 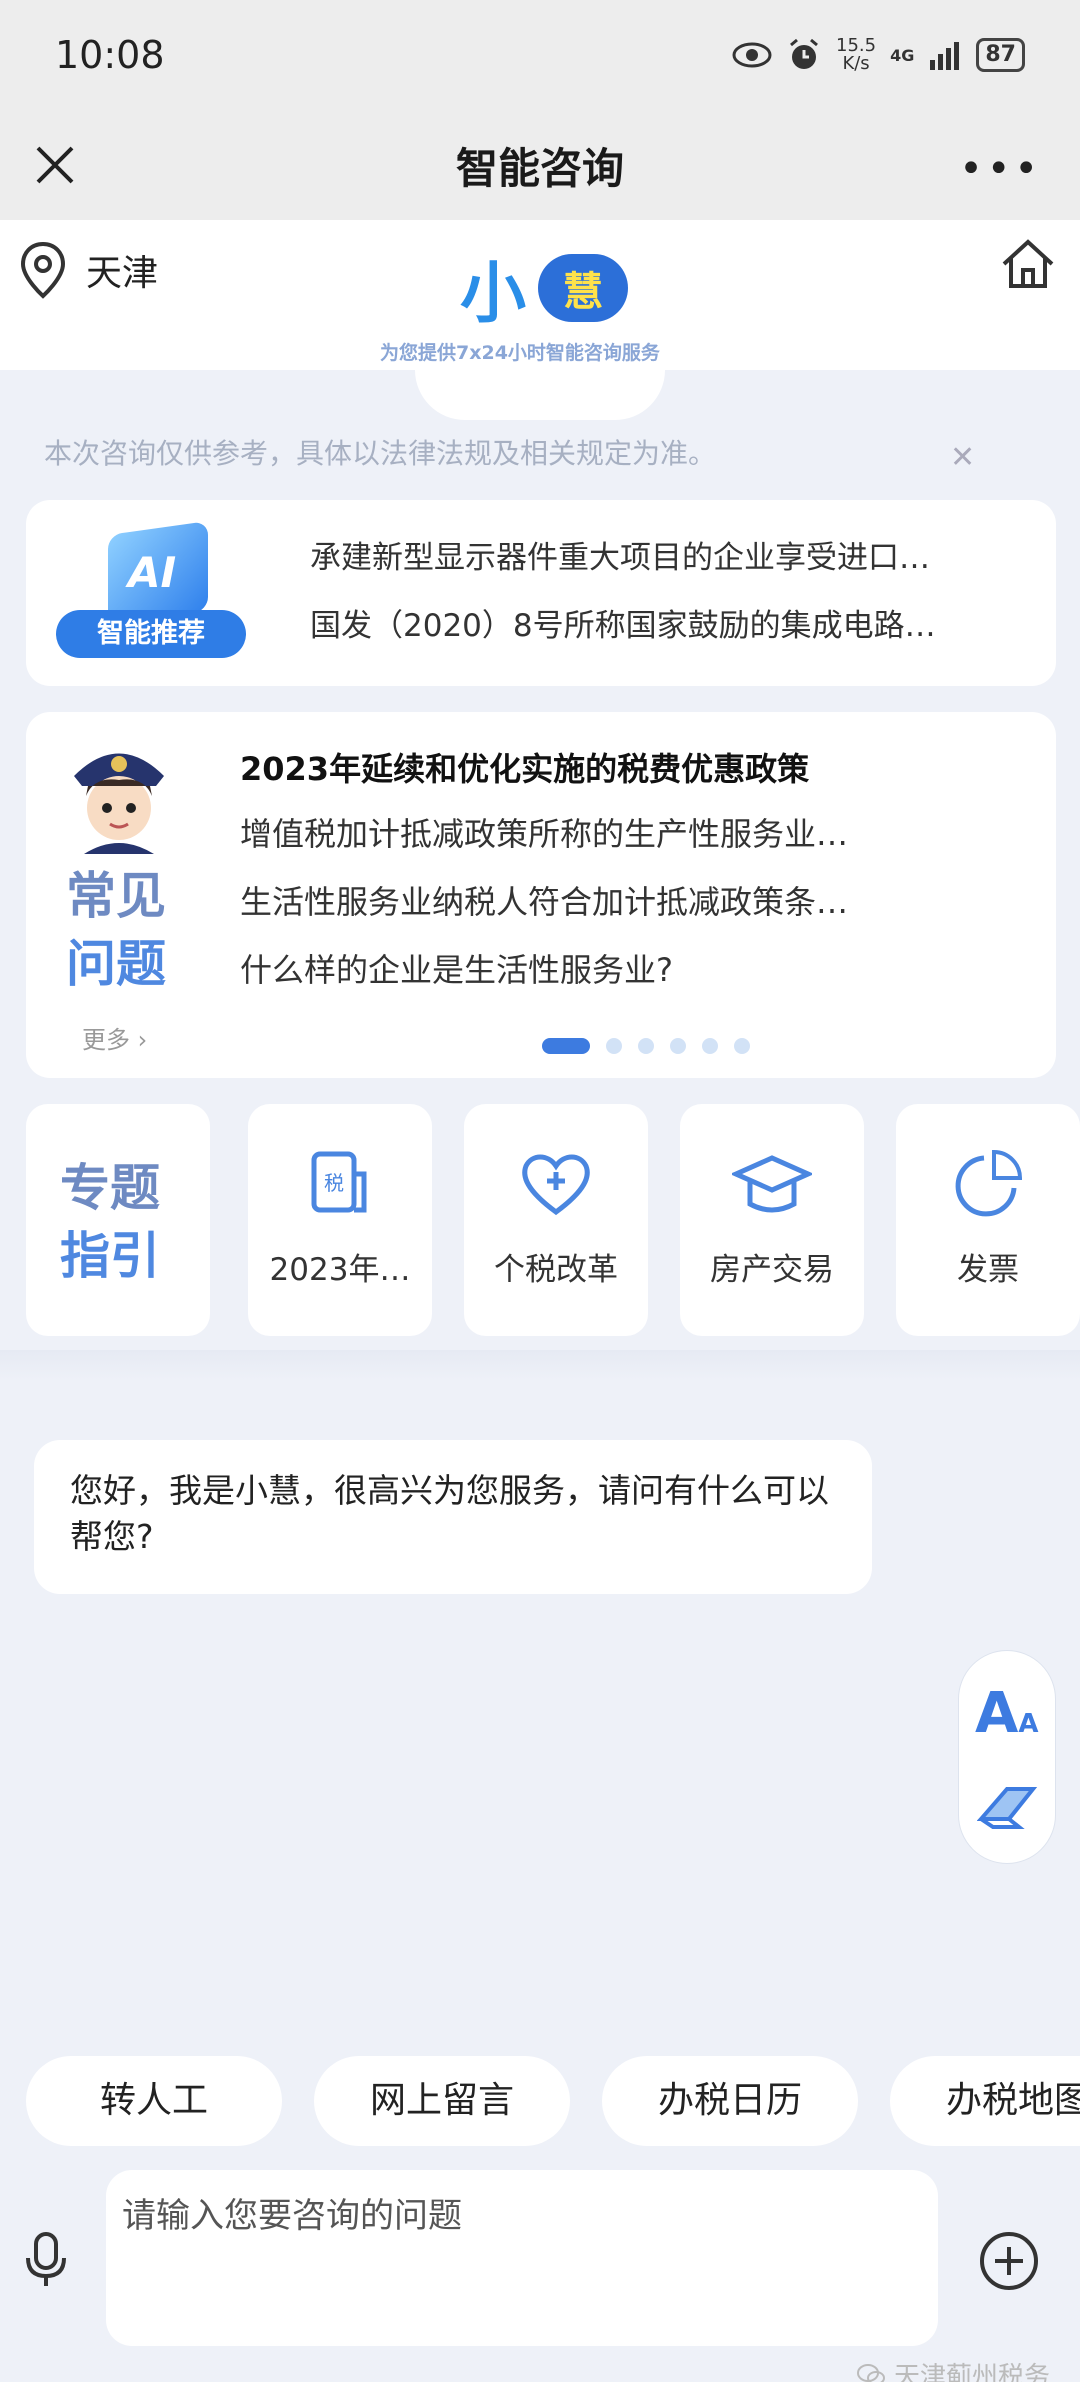 What do you see at coordinates (878, 55) in the screenshot?
I see `status-icons: 15.5 K/s 4G 87` at bounding box center [878, 55].